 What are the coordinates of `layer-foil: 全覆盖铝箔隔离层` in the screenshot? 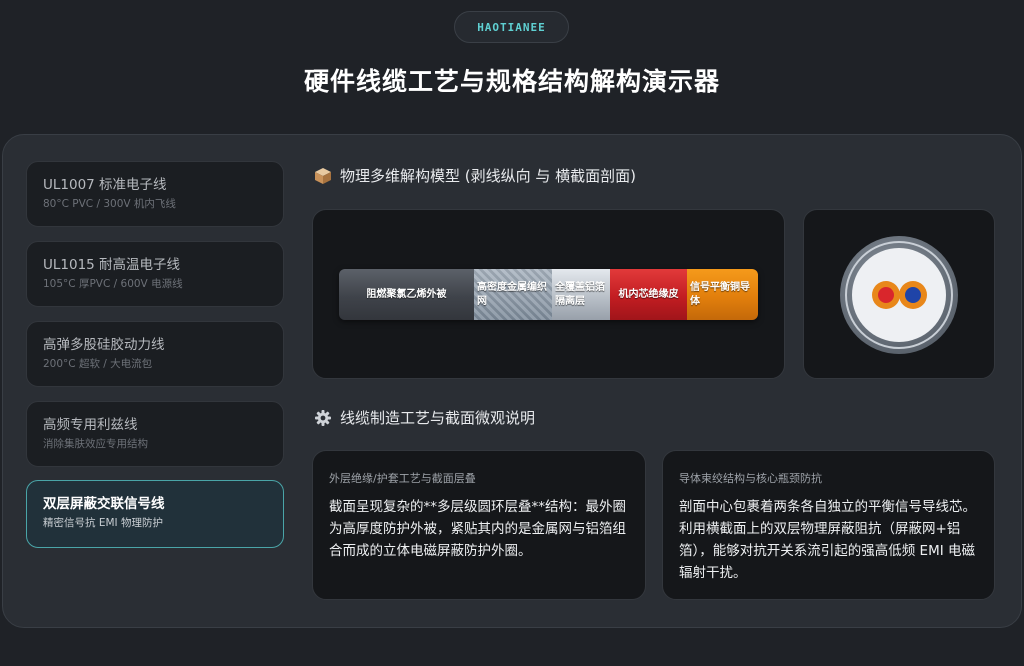 It's located at (581, 294).